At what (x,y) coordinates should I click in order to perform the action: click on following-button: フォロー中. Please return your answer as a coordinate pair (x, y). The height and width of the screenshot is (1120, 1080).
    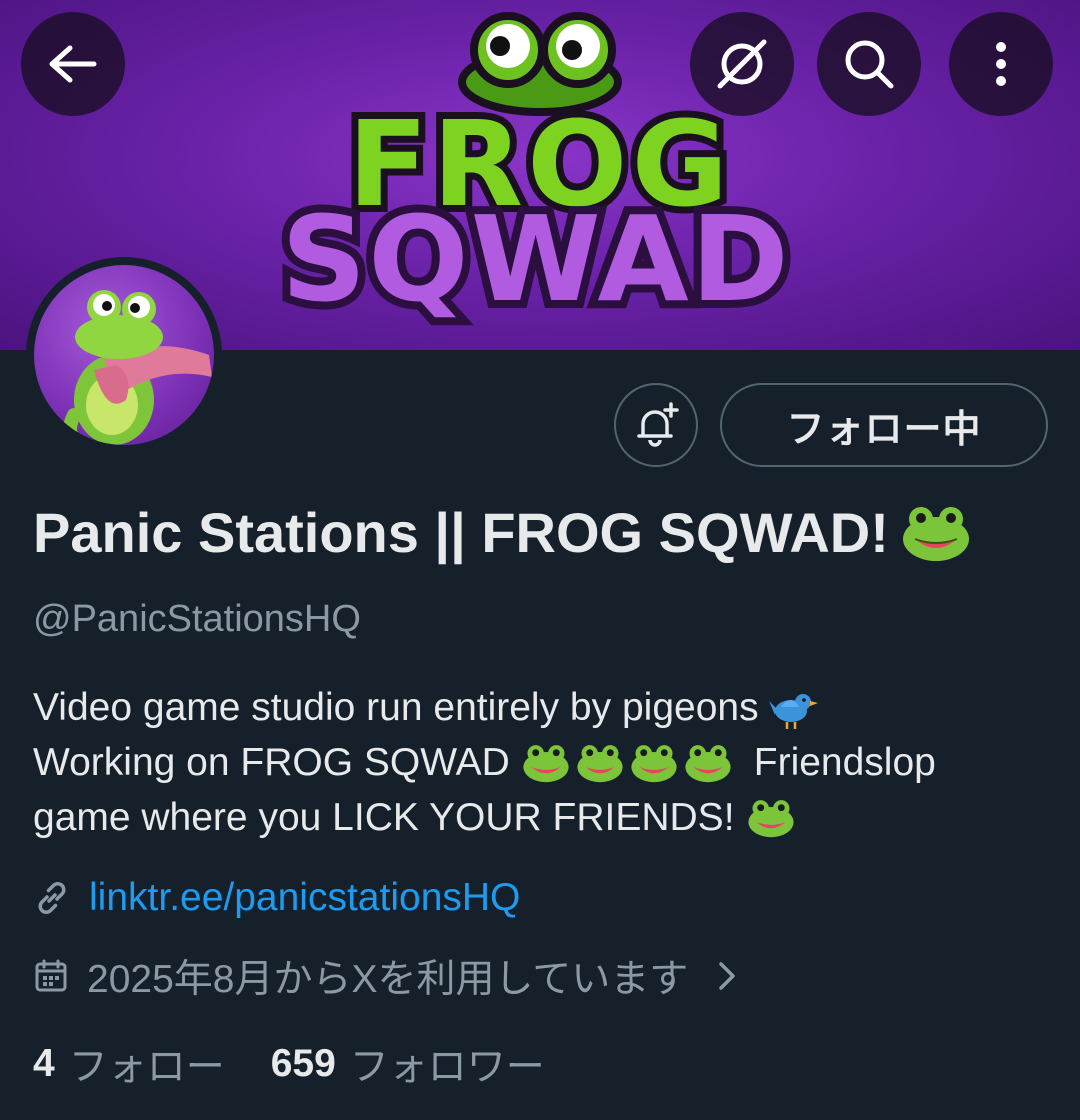
    Looking at the image, I should click on (884, 425).